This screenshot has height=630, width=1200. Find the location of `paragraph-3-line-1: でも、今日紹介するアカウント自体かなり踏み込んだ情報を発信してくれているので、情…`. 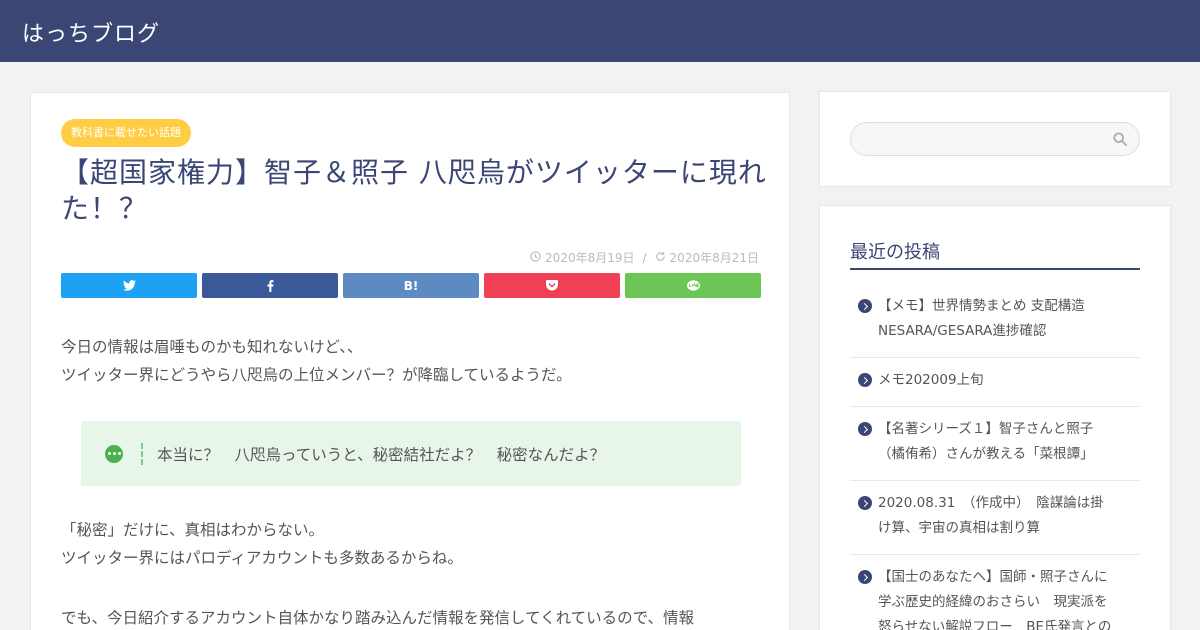

paragraph-3-line-1: でも、今日紹介するアカウント自体かなり踏み込んだ情報を発信してくれているので、情… is located at coordinates (378, 618).